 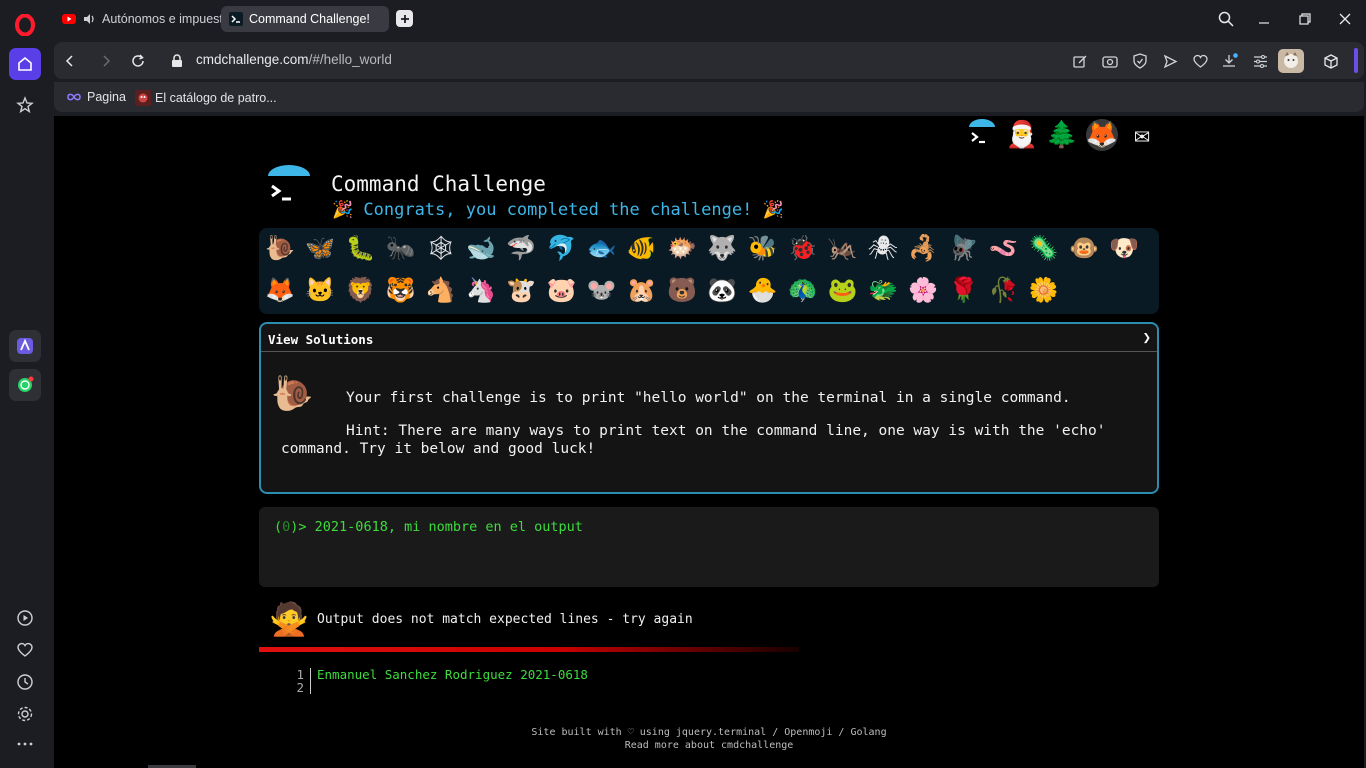 What do you see at coordinates (25, 714) in the screenshot?
I see `settings-icon` at bounding box center [25, 714].